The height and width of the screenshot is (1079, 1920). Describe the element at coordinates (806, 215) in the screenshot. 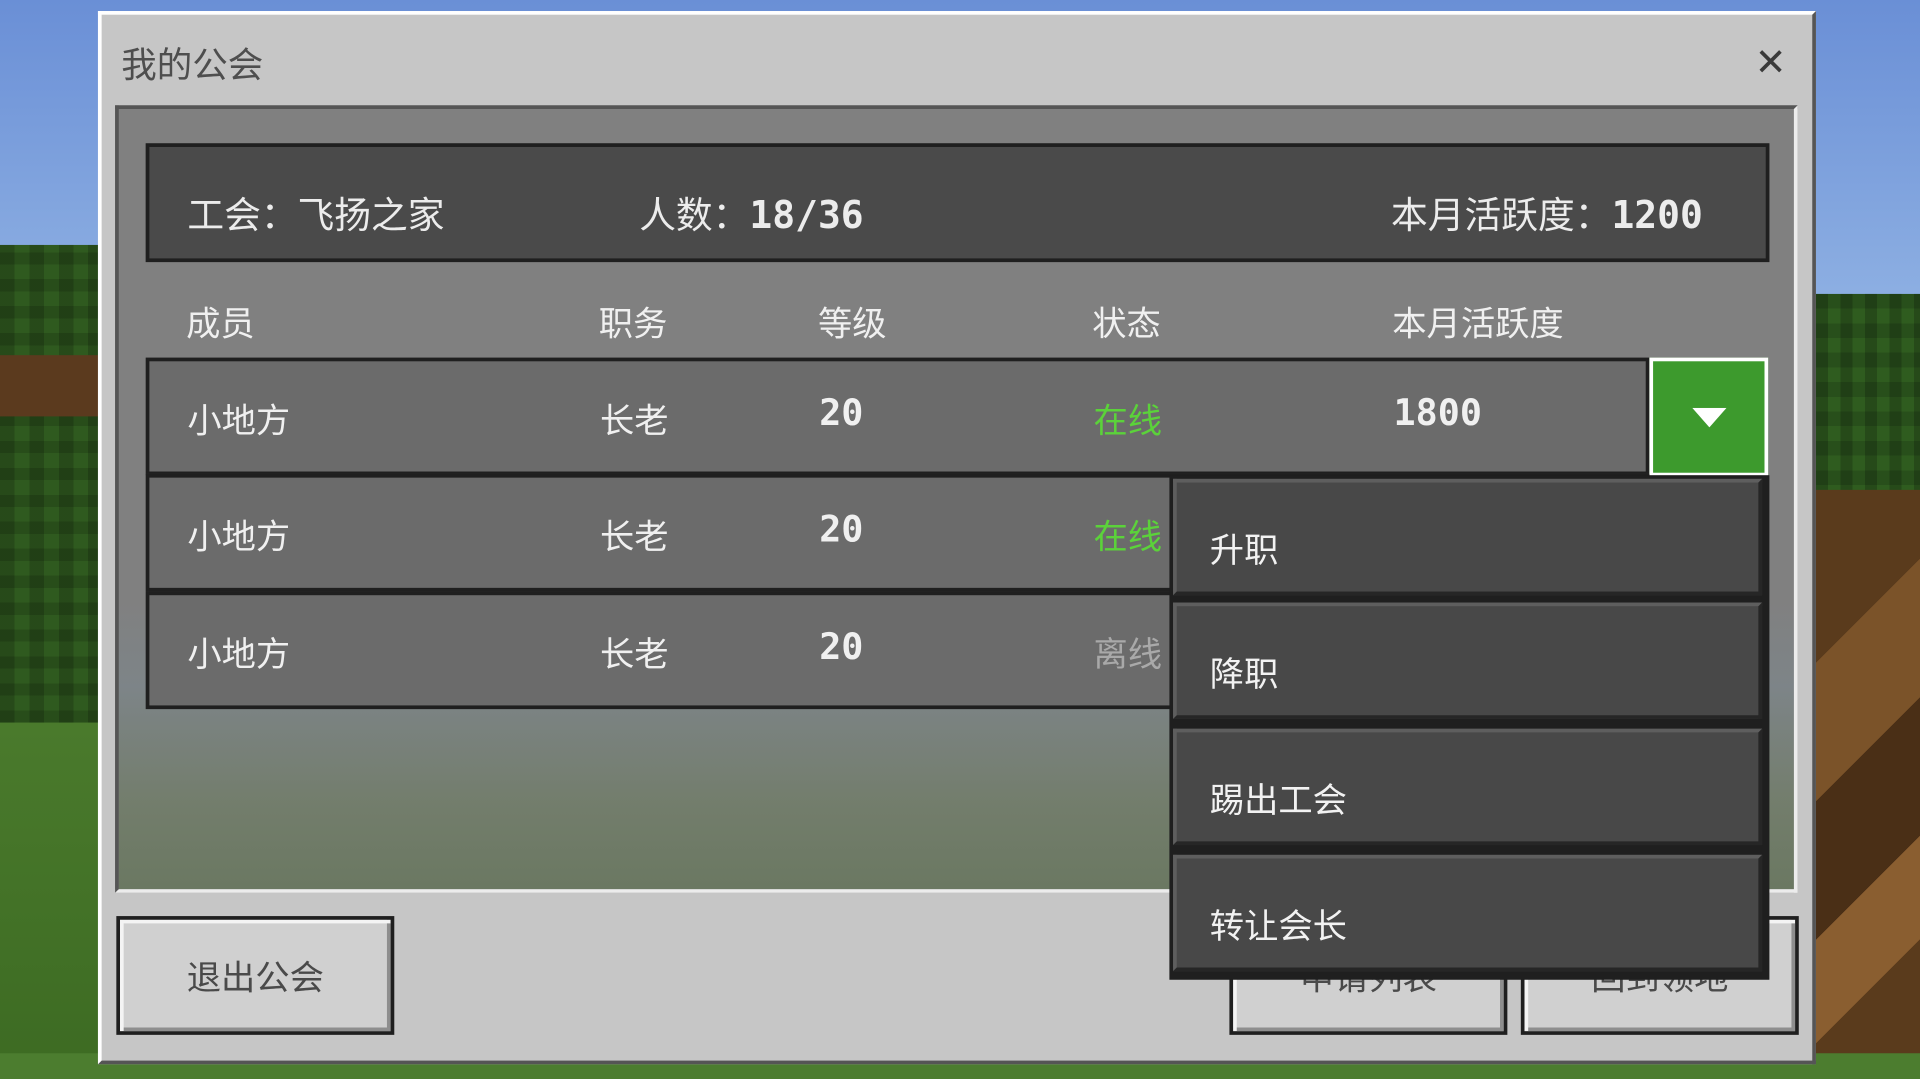

I see `member-count-value: 18/36` at that location.